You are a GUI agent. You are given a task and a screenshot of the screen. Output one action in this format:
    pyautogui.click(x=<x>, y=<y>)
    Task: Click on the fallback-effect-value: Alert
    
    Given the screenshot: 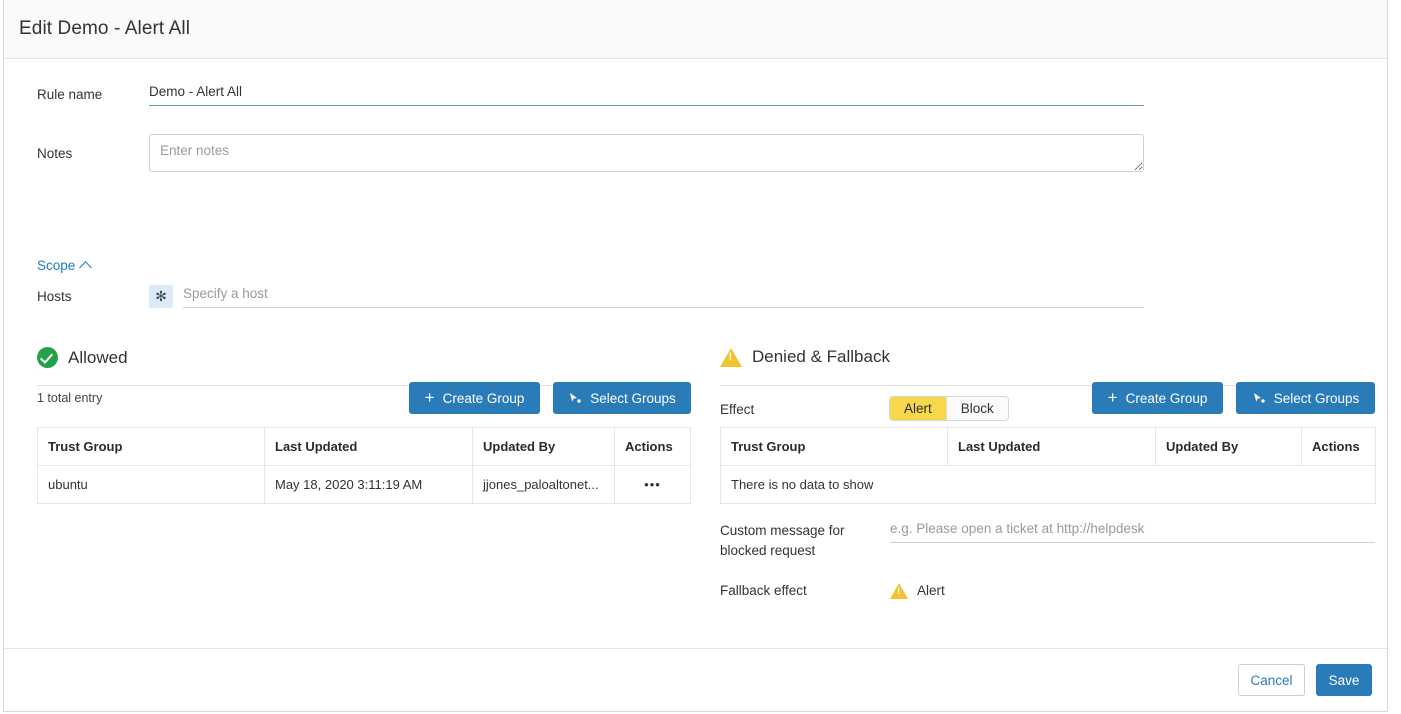 What is the action you would take?
    pyautogui.click(x=931, y=590)
    